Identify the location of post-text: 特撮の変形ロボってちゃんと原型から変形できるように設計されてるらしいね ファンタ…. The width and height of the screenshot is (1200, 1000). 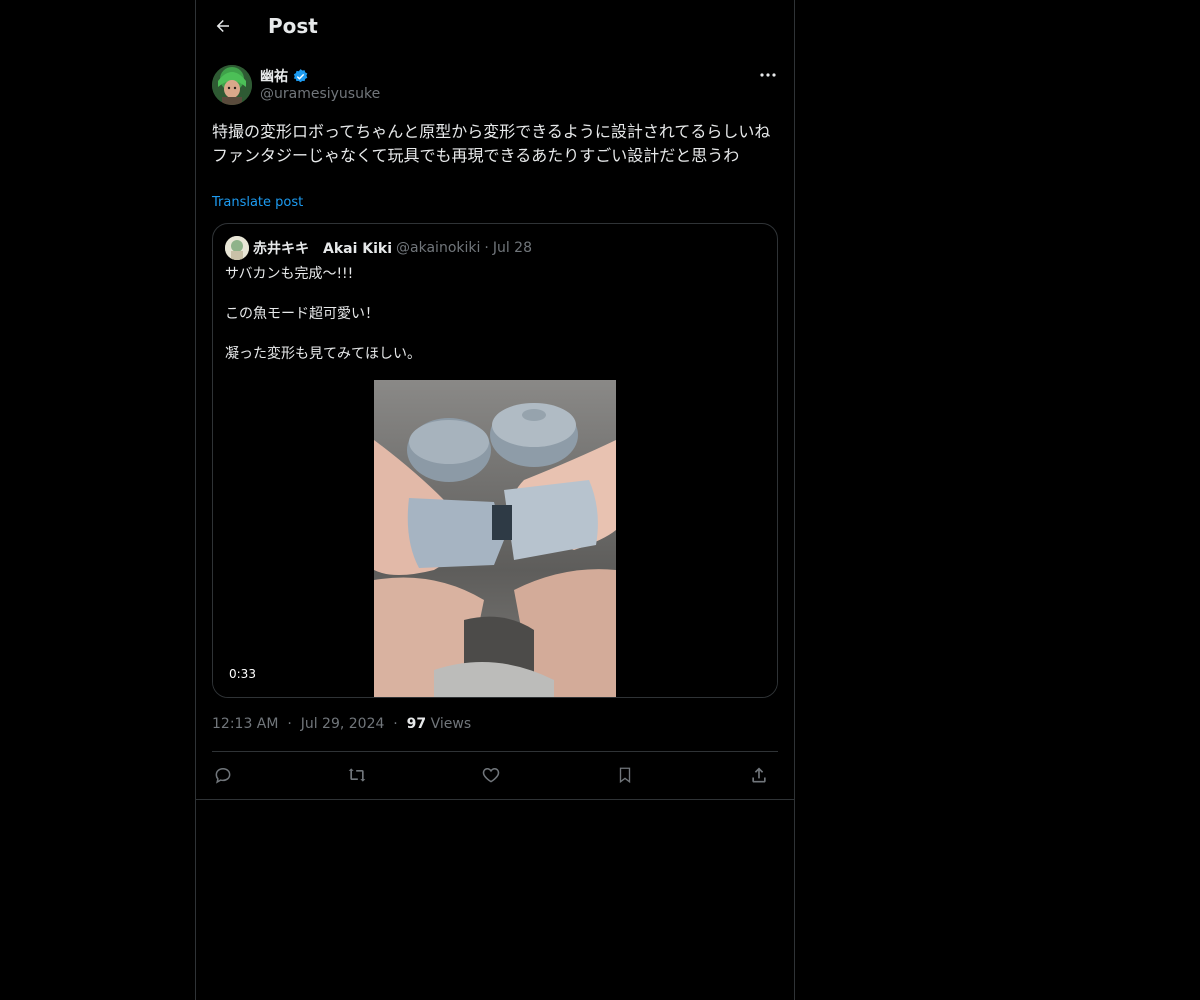
(491, 143).